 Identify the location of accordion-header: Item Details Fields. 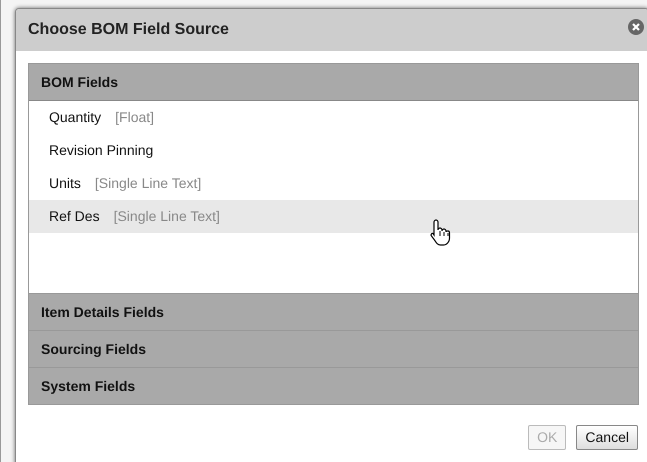
(333, 311).